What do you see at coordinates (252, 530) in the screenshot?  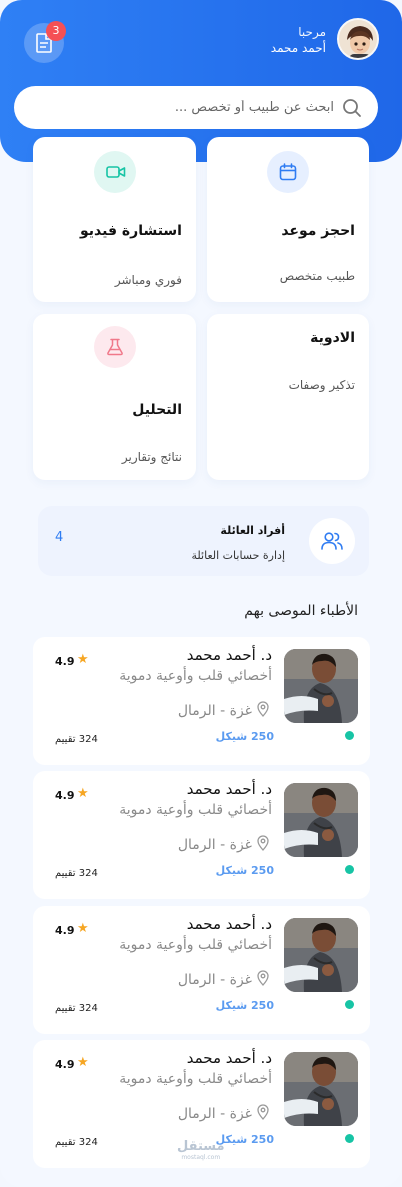 I see `family-title: أفراد العائلة` at bounding box center [252, 530].